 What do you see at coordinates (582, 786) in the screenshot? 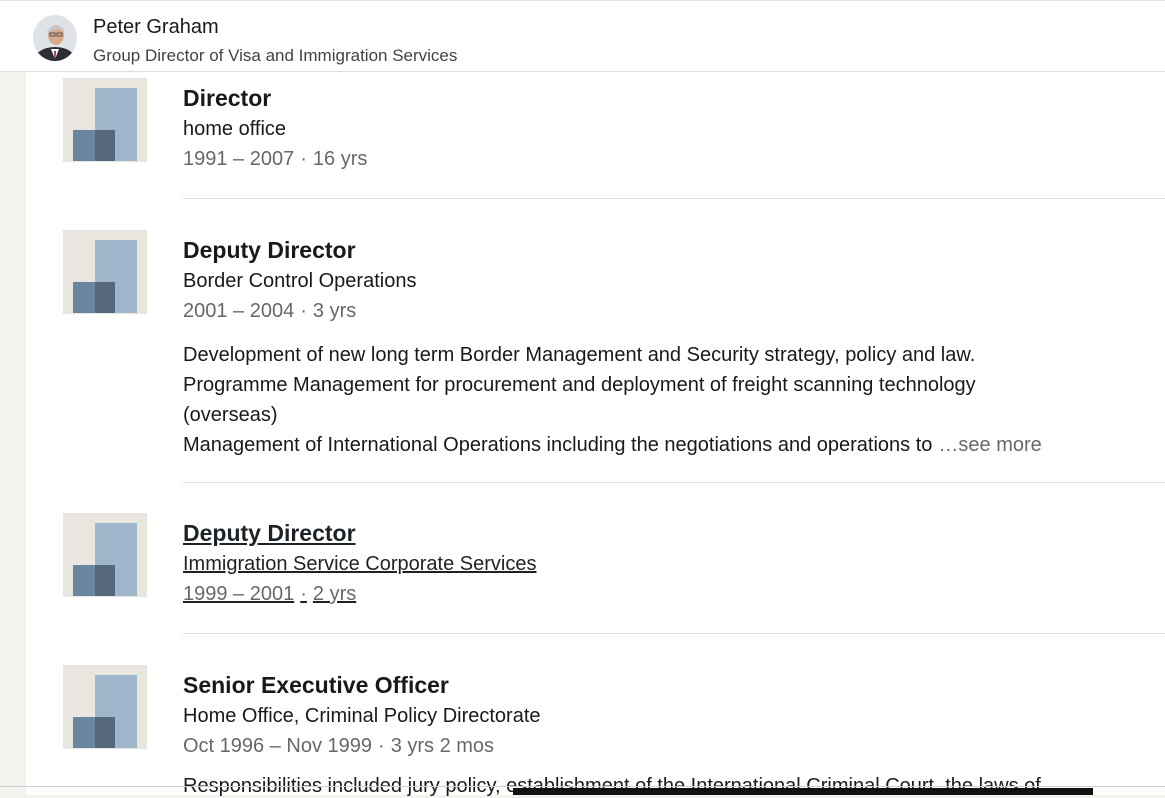
I see `window-bottom-edge` at bounding box center [582, 786].